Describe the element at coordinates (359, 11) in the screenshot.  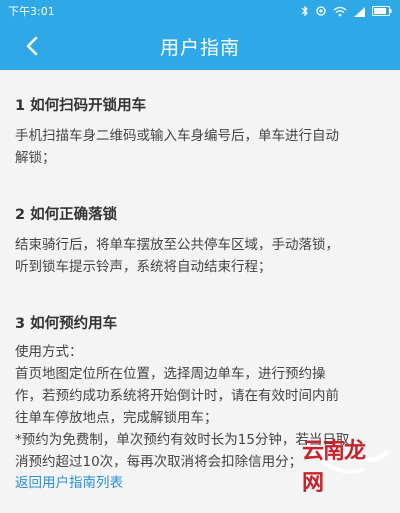
I see `signal-icon` at that location.